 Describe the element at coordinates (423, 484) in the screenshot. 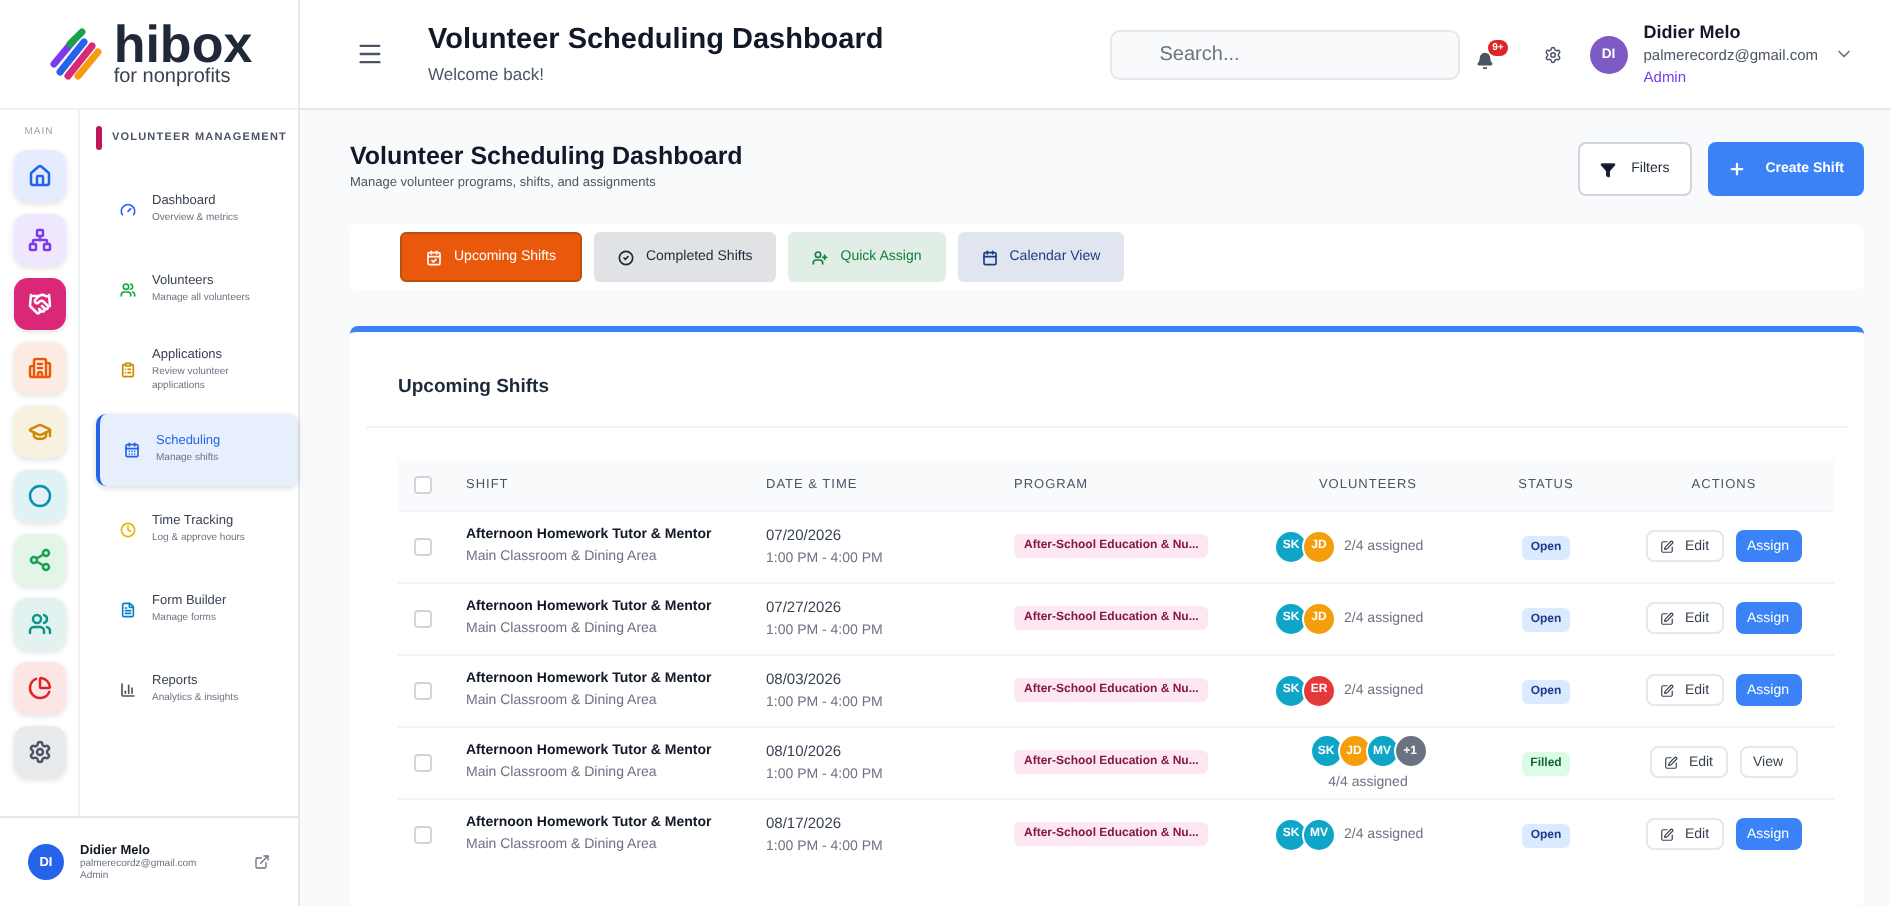

I see `select-all-checkbox` at that location.